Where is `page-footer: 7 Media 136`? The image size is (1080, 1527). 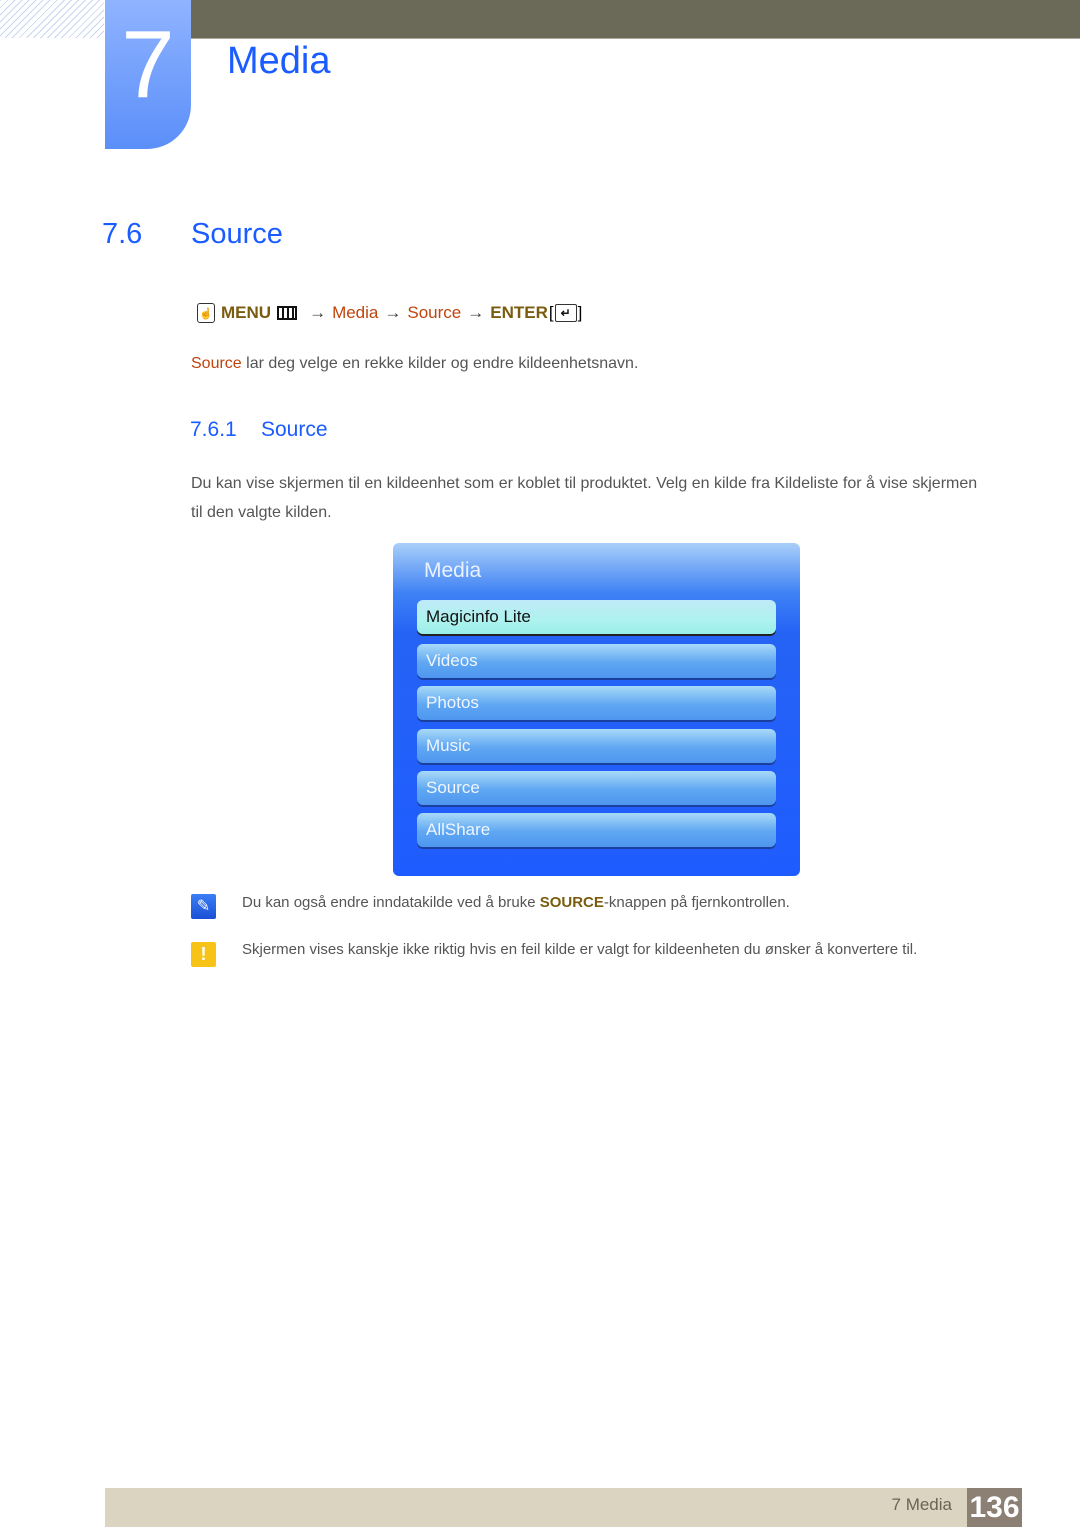 page-footer: 7 Media 136 is located at coordinates (563, 1507).